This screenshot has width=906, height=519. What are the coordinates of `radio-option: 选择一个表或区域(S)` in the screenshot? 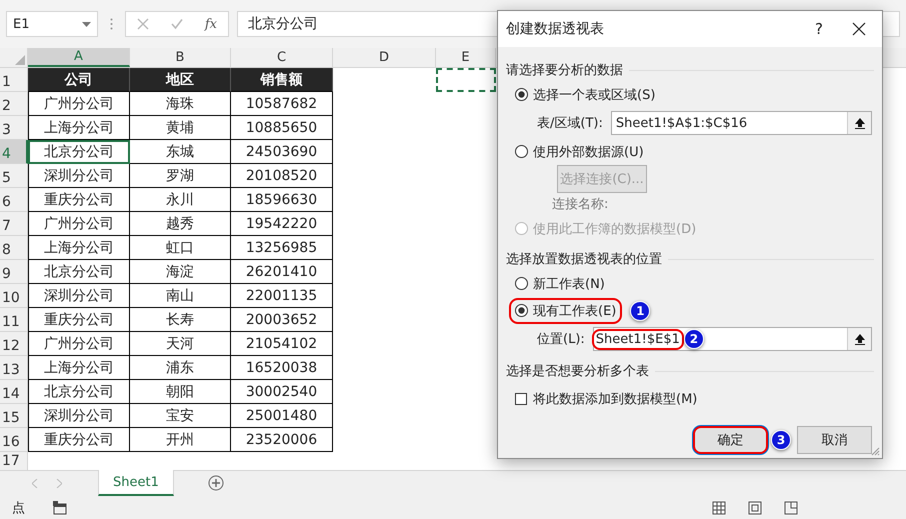 It's located at (585, 95).